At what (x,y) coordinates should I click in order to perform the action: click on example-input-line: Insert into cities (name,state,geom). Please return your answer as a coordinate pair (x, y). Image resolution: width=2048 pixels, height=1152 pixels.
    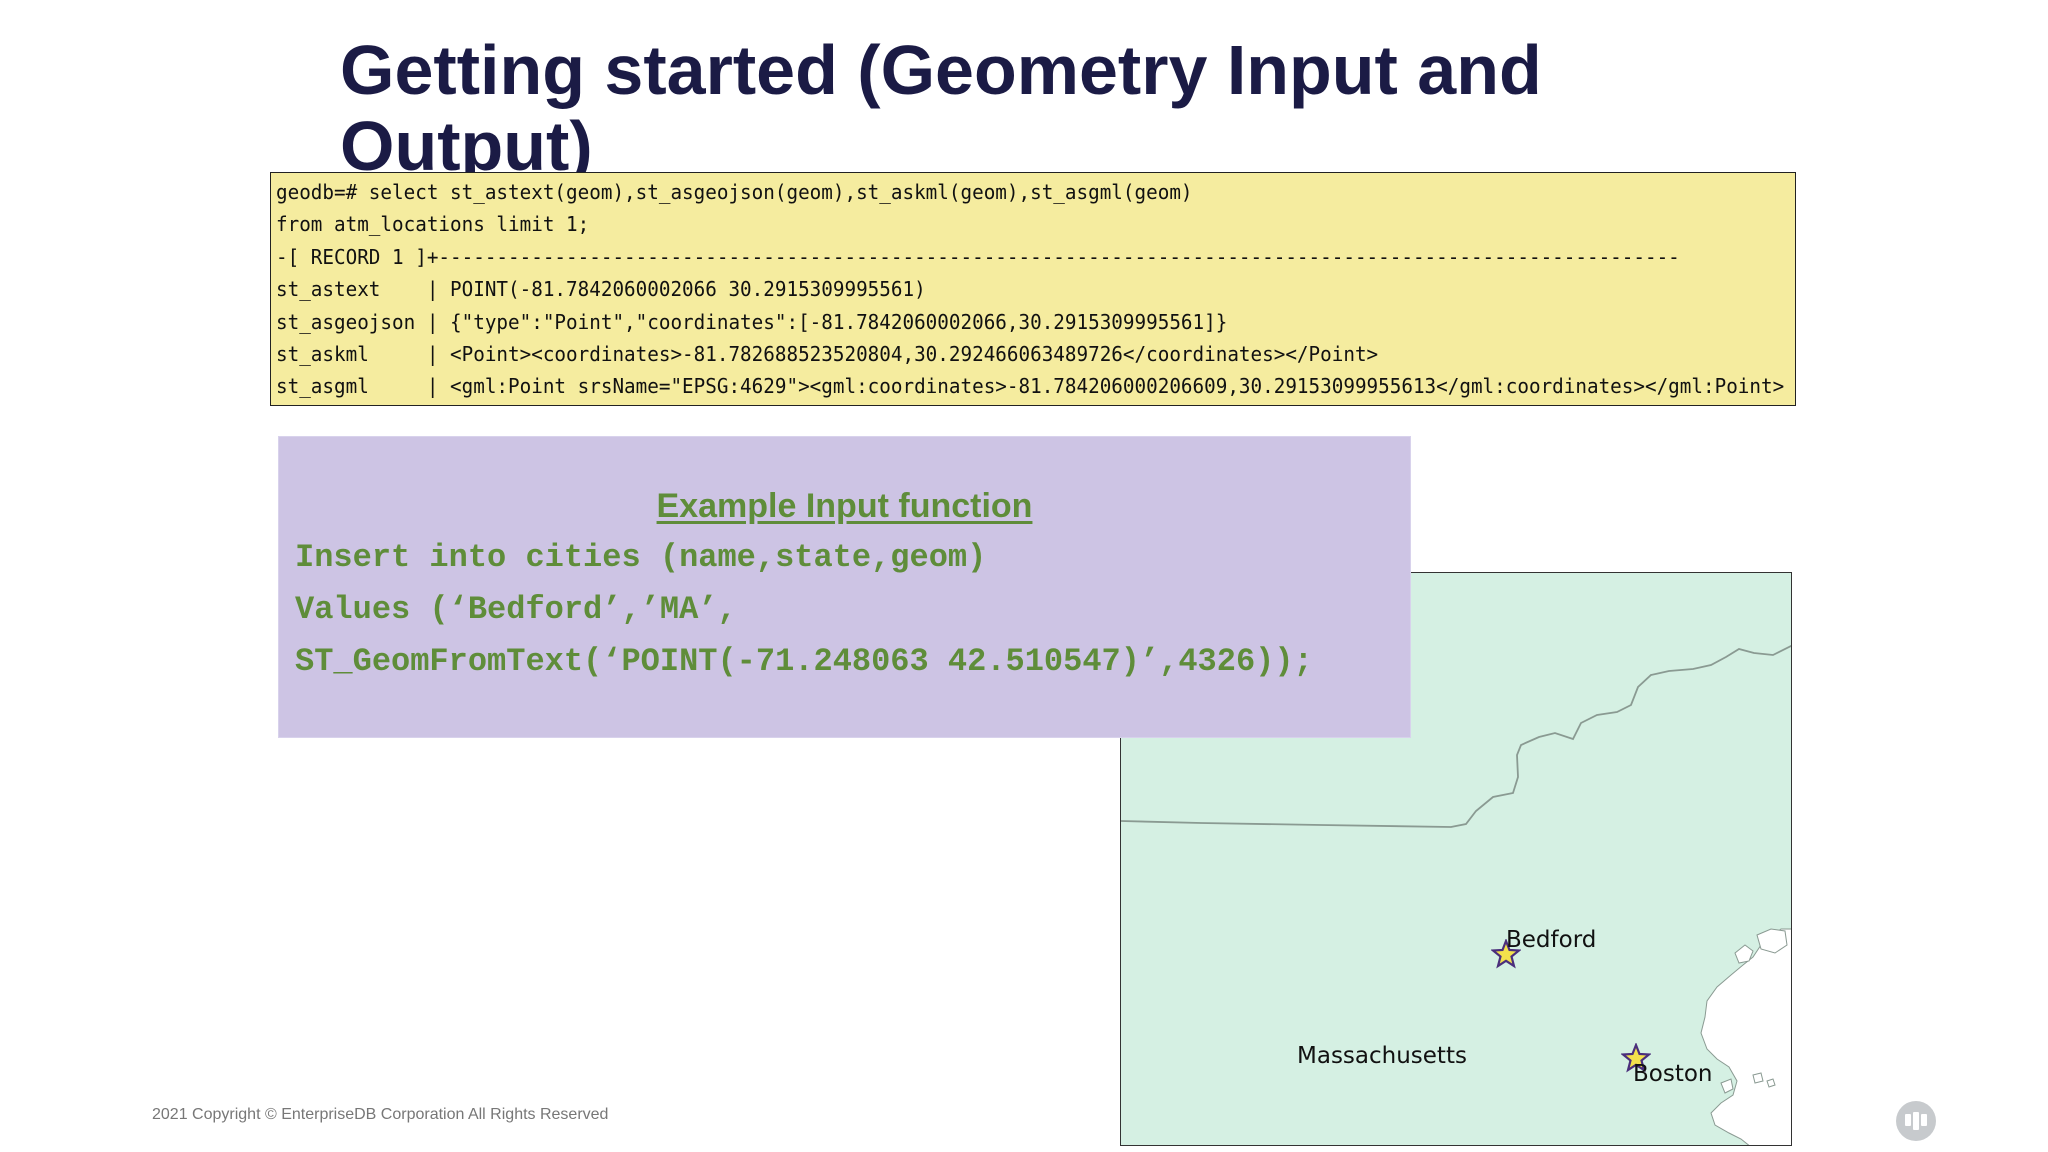
    Looking at the image, I should click on (641, 557).